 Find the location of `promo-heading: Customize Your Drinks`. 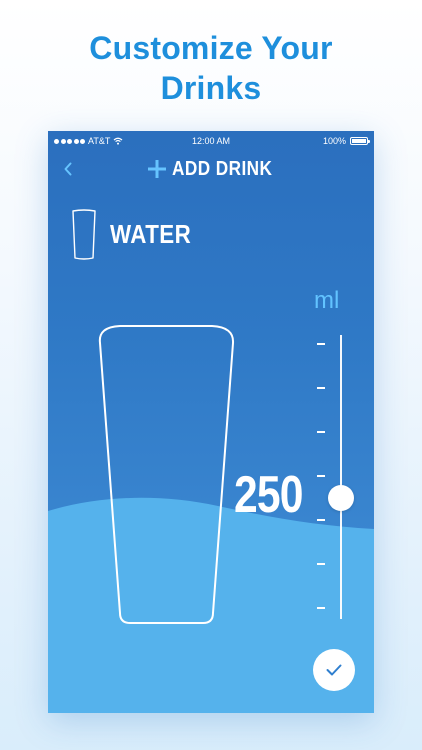

promo-heading: Customize Your Drinks is located at coordinates (211, 68).